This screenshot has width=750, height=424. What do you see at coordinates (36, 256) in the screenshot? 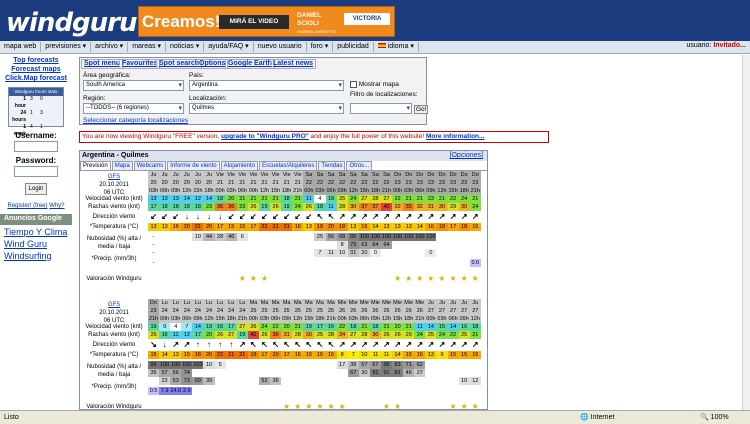
I see `ad-link-windsurfing: Windsurfing` at bounding box center [36, 256].